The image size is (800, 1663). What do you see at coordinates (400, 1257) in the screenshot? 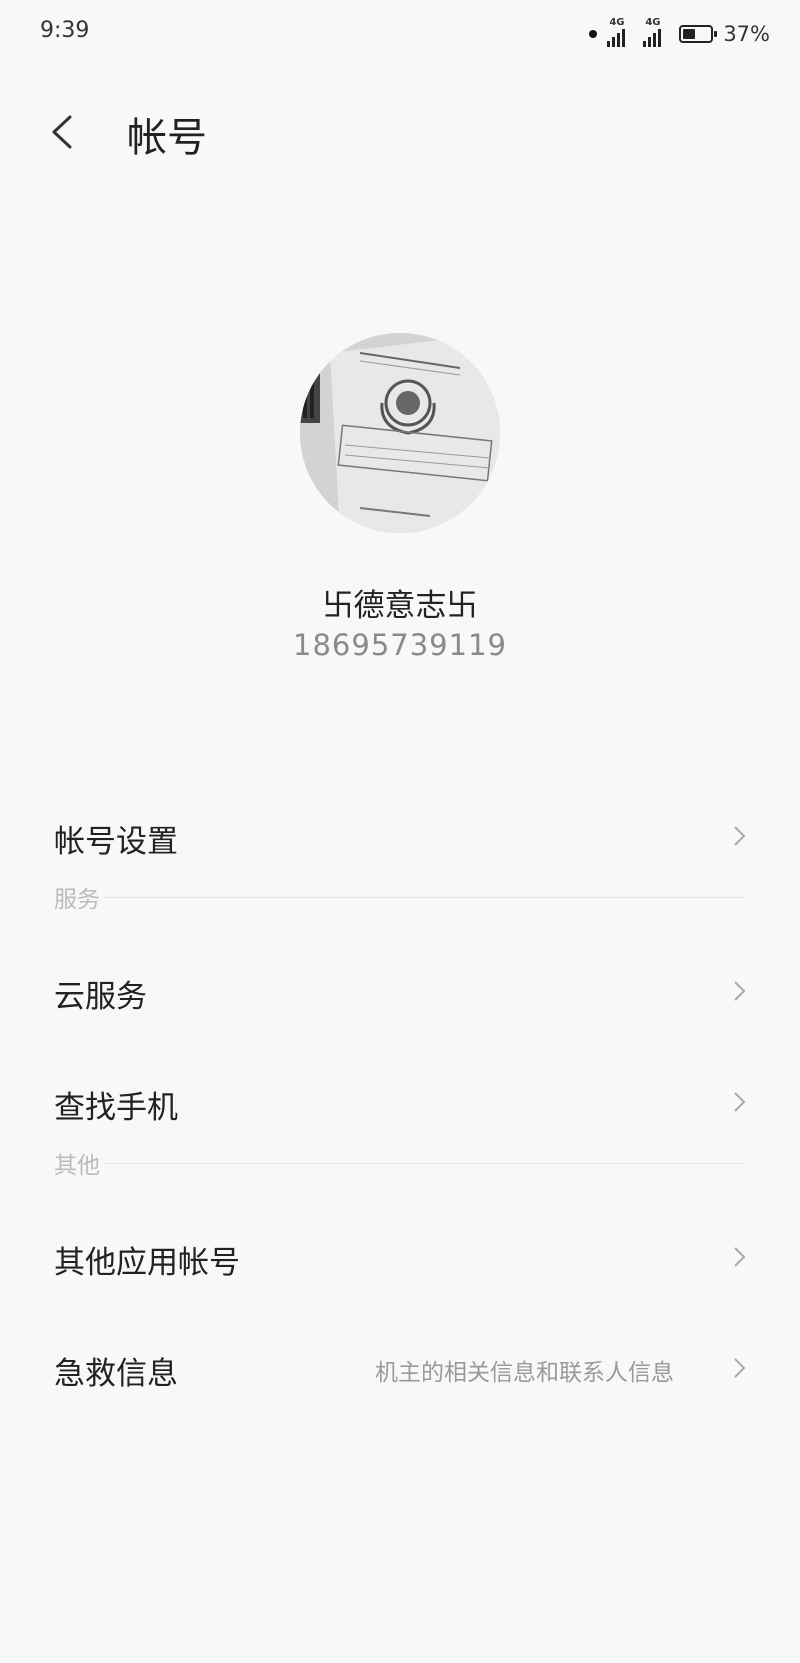
I see `other-app-accounts-row: 其他应用帐号` at bounding box center [400, 1257].